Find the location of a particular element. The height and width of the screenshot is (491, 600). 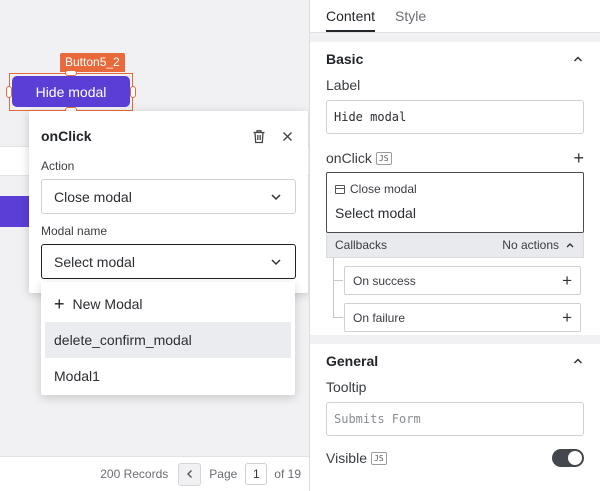

modal-name-select-value: Select modal is located at coordinates (94, 261).